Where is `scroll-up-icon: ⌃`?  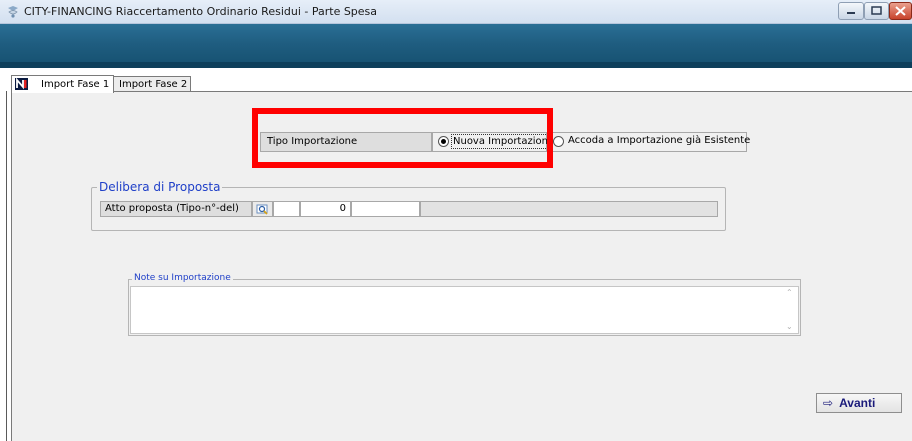
scroll-up-icon: ⌃ is located at coordinates (790, 293).